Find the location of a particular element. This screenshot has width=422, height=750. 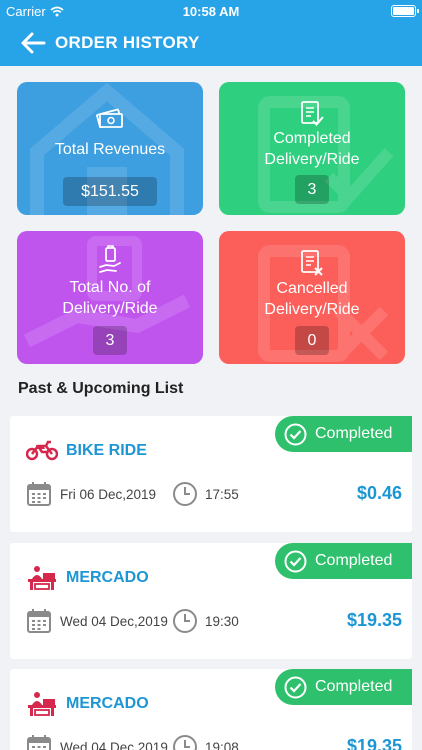

battery-icon is located at coordinates (405, 11).